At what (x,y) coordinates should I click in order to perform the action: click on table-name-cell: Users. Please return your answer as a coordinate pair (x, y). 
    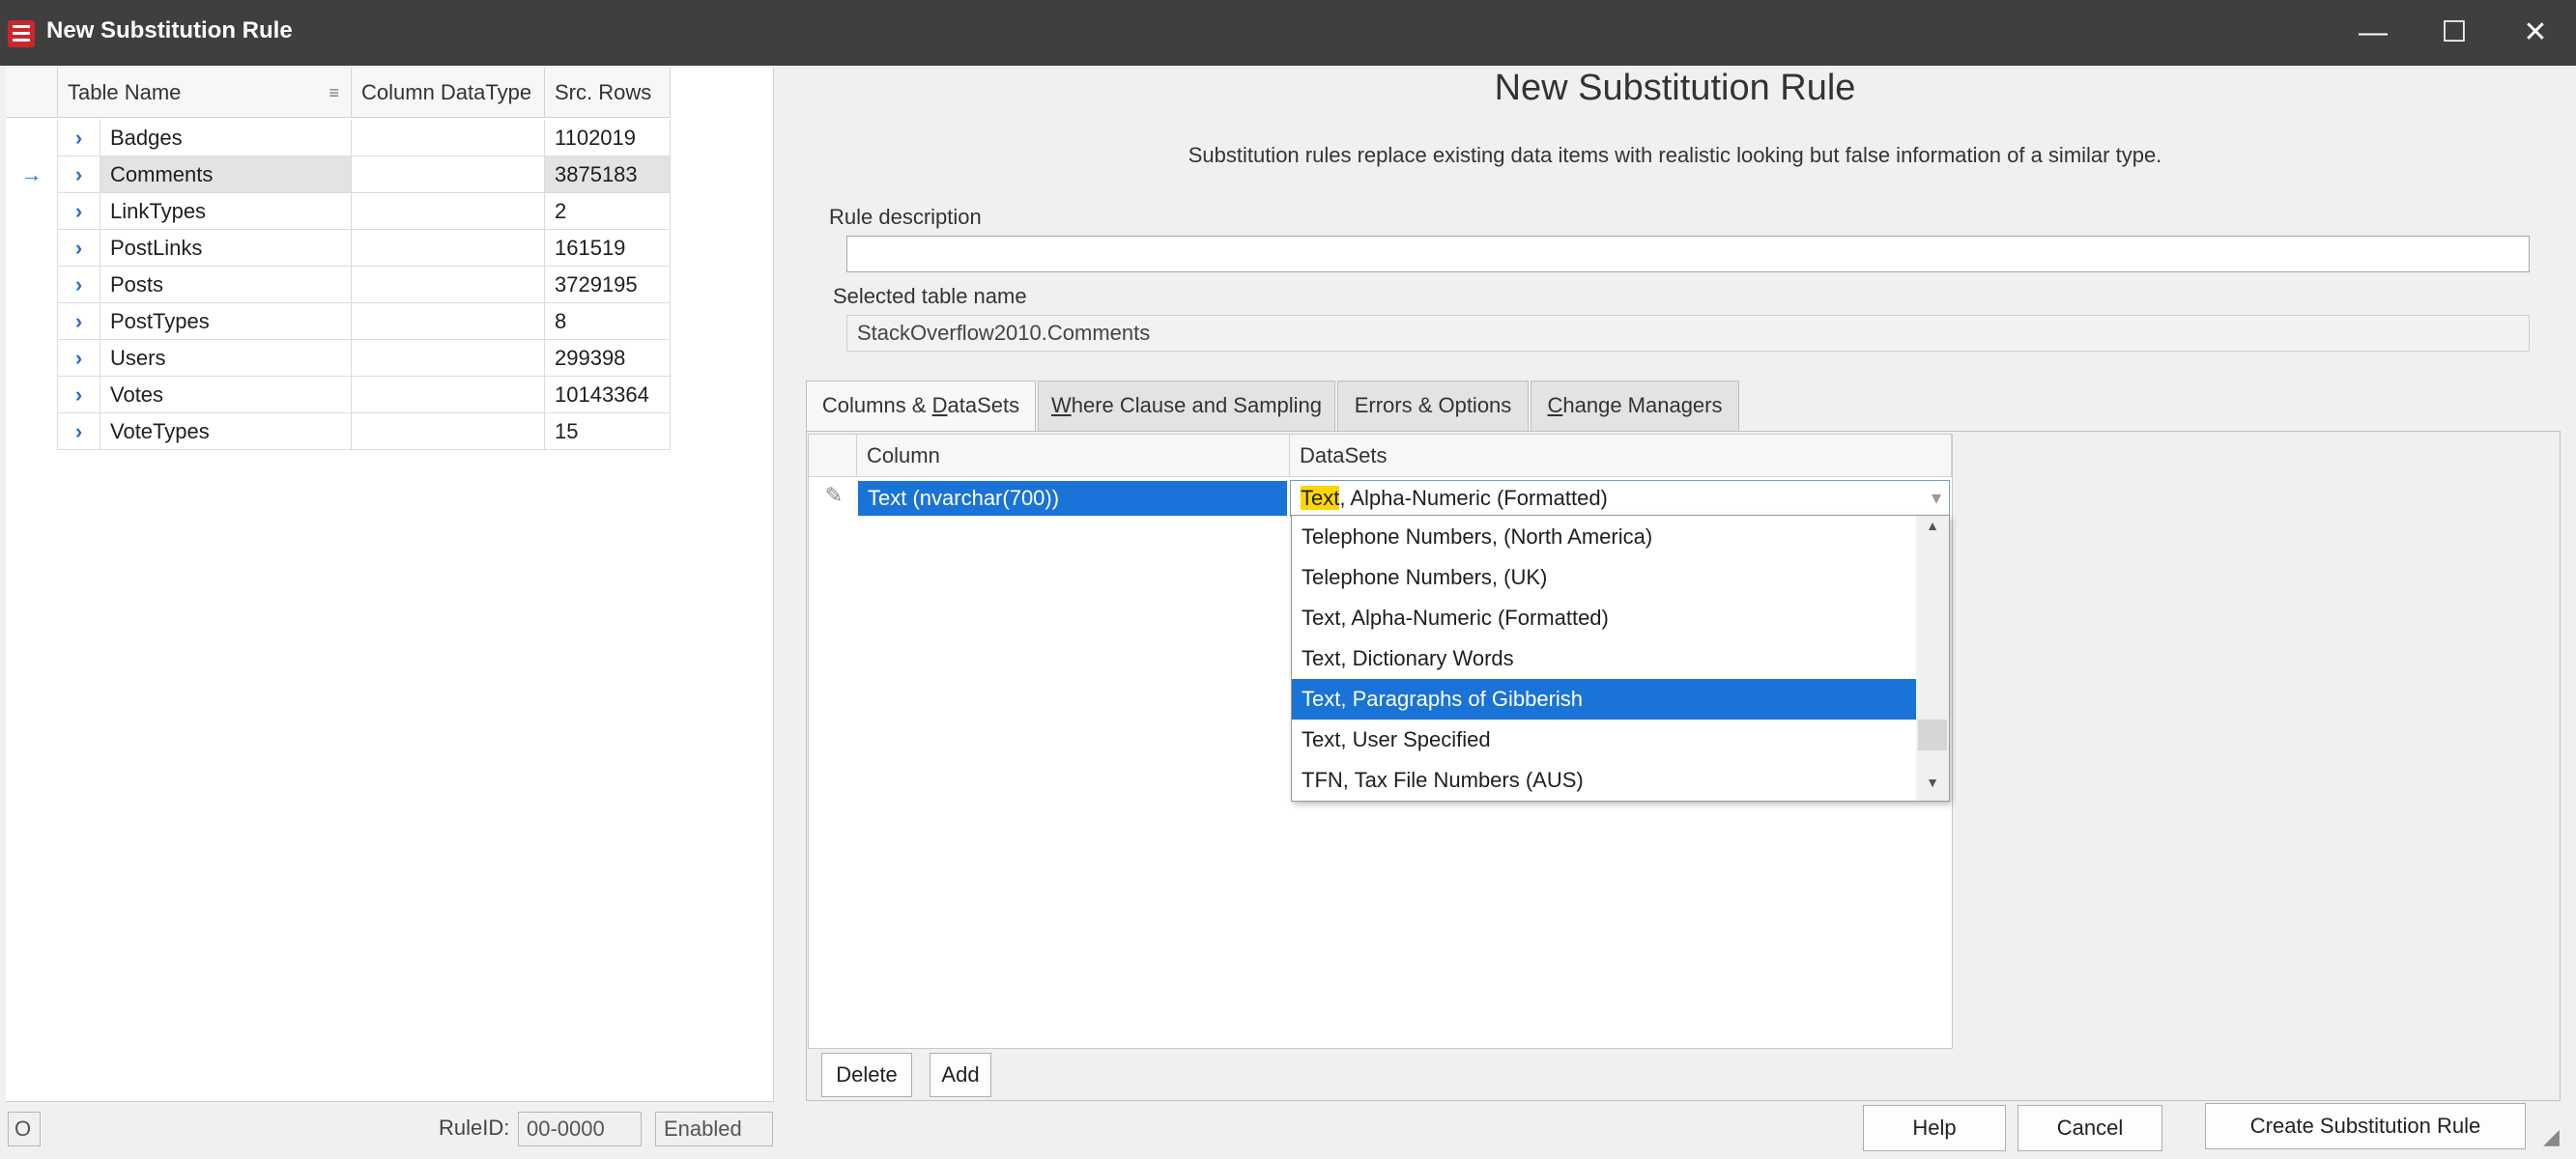
    Looking at the image, I should click on (226, 359).